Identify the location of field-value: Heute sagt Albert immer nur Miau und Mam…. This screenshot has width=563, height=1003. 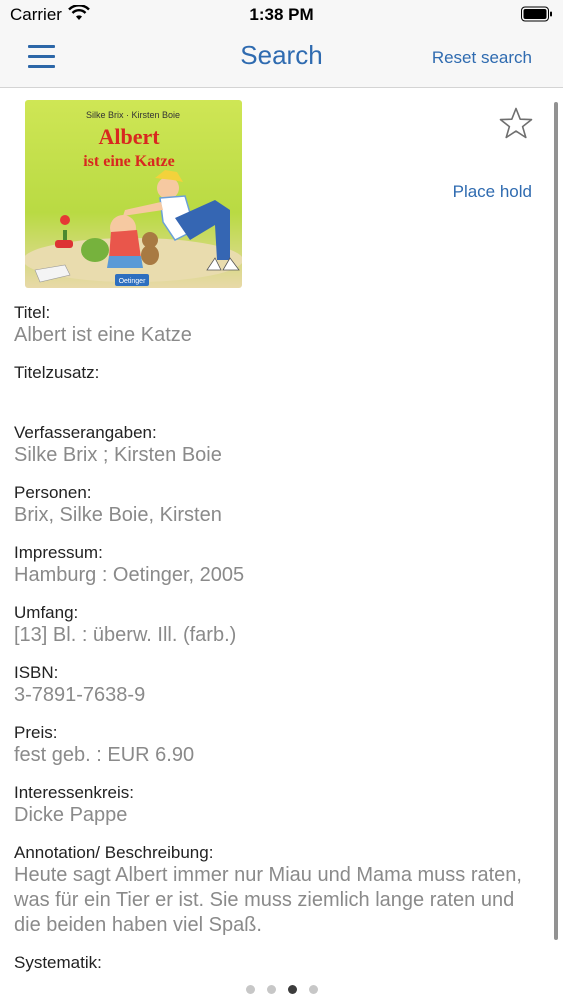
(268, 900).